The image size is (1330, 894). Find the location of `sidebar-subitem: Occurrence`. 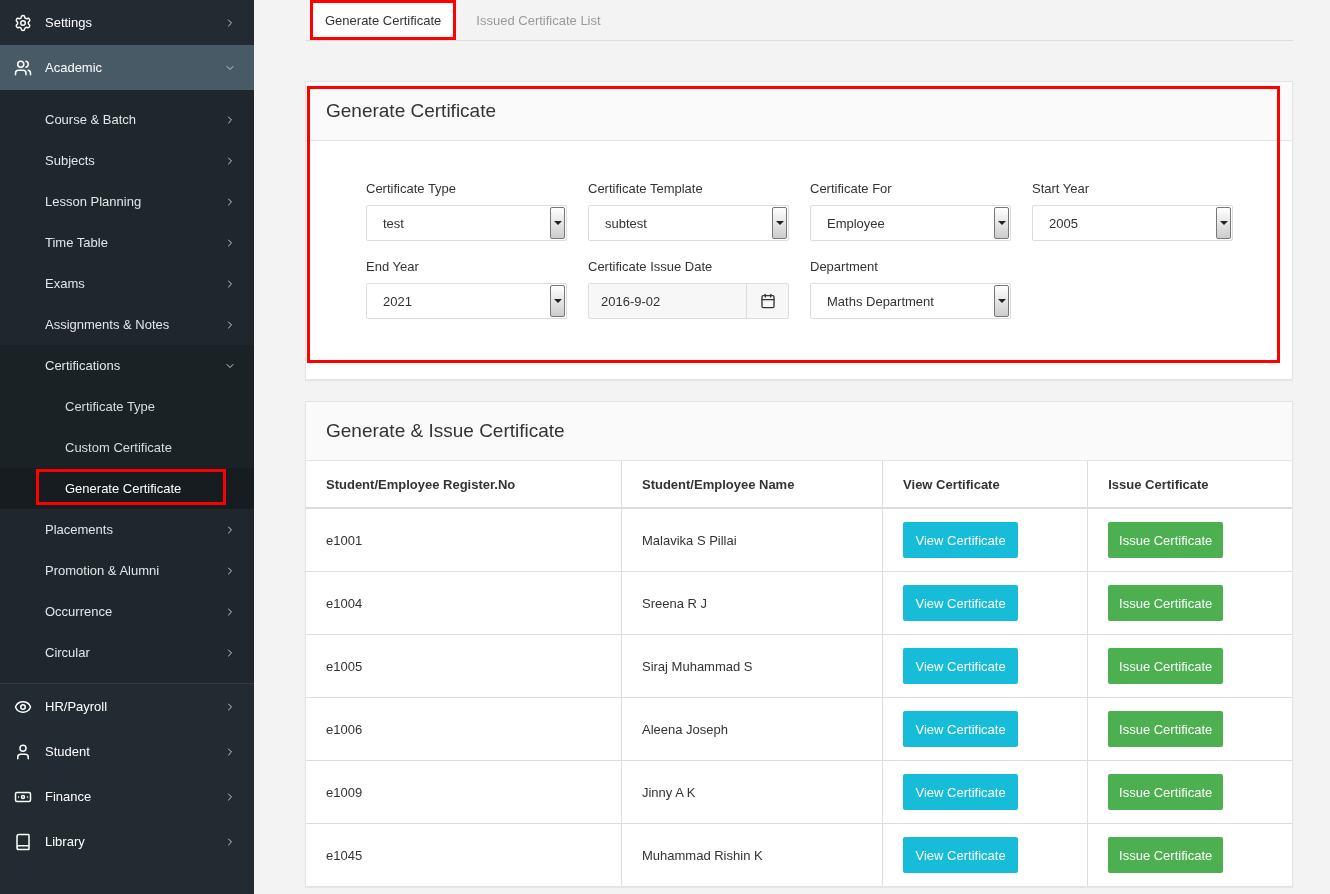

sidebar-subitem: Occurrence is located at coordinates (127, 611).